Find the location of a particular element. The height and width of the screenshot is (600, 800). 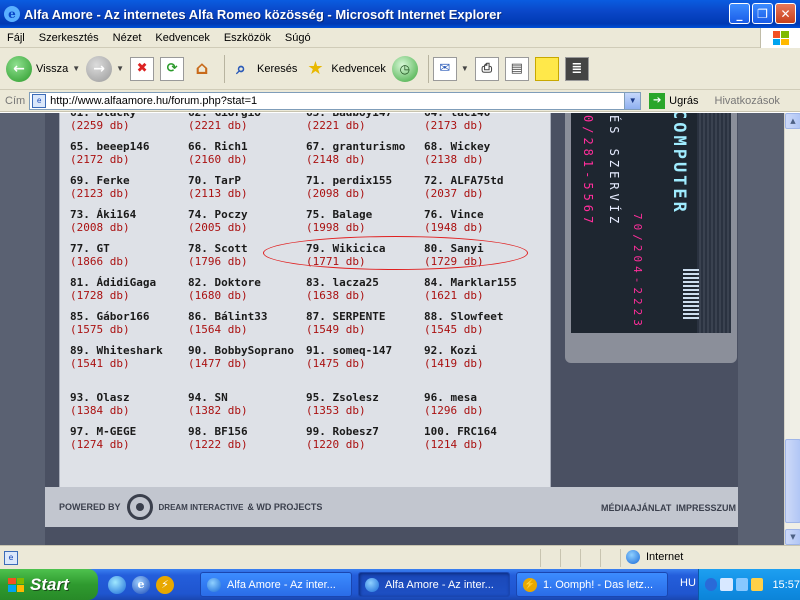

dream-interactive-link: DREAM INTERACTIVE is located at coordinates (201, 507).